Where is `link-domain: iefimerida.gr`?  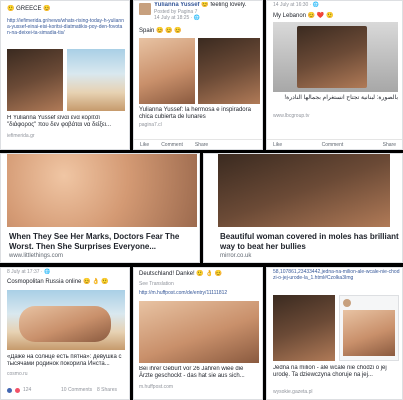 link-domain: iefimerida.gr is located at coordinates (21, 136).